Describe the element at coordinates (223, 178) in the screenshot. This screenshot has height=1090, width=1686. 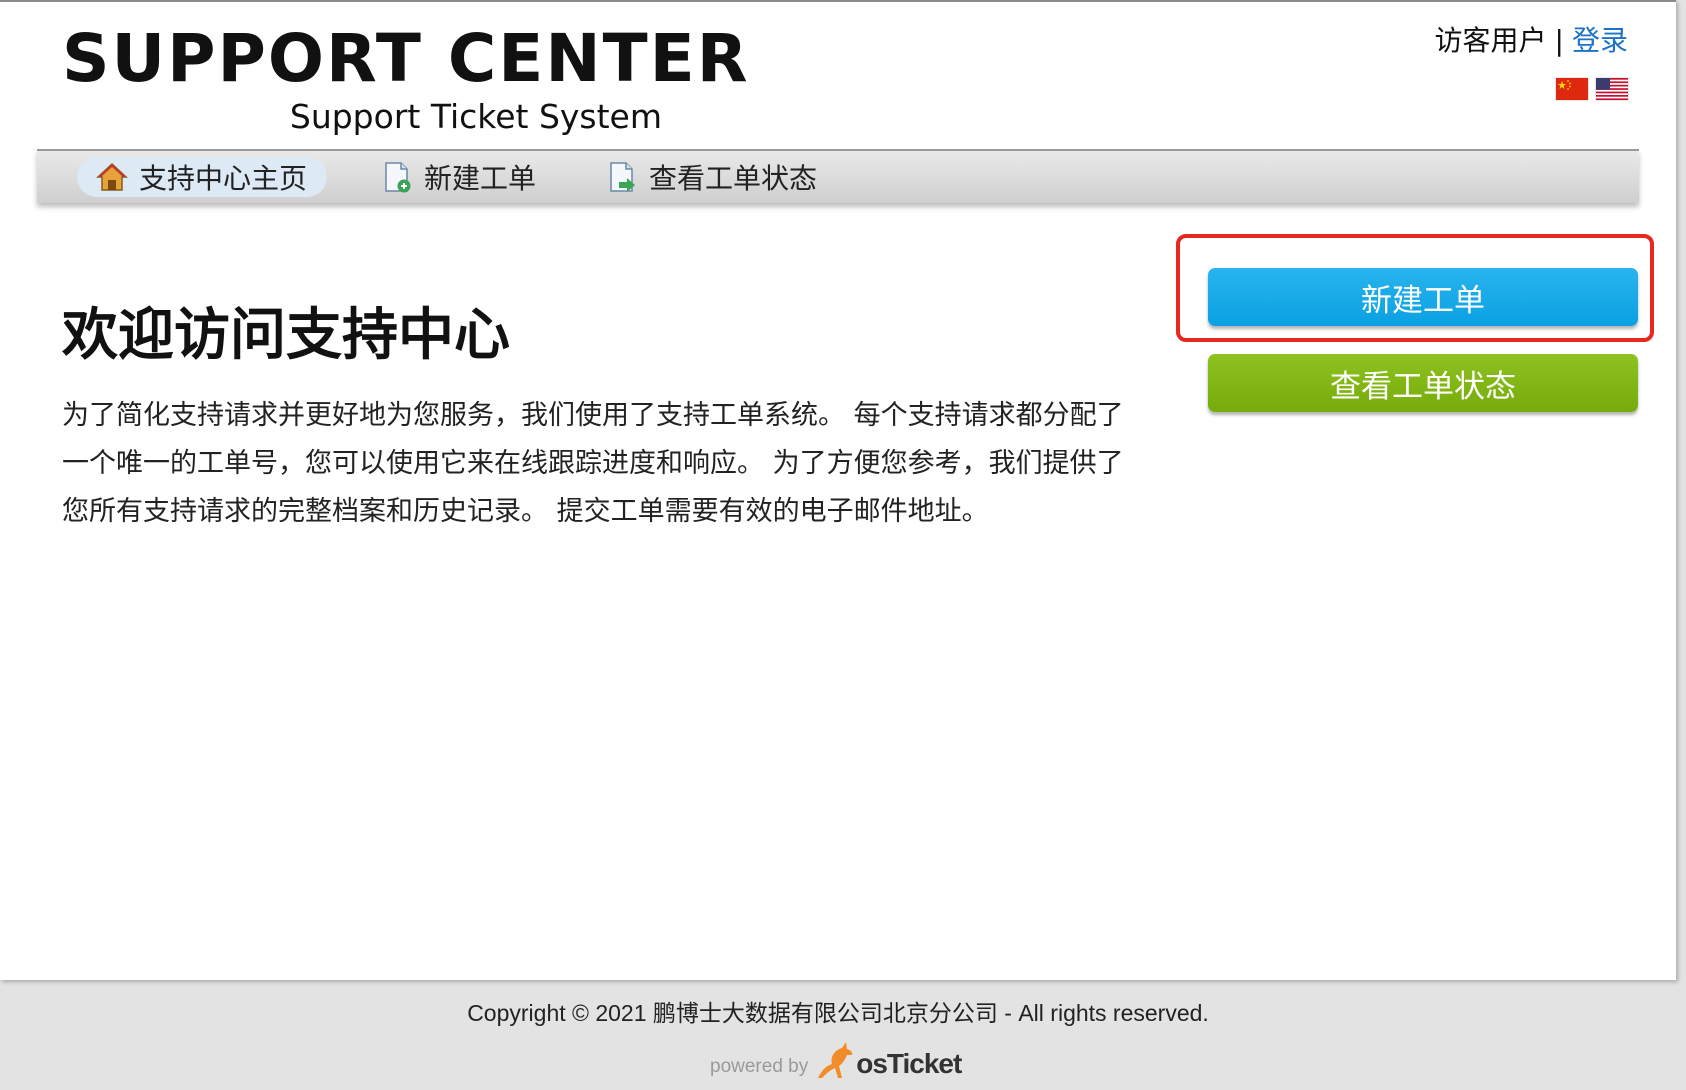
I see `nav-item-label: 支持中心主页` at that location.